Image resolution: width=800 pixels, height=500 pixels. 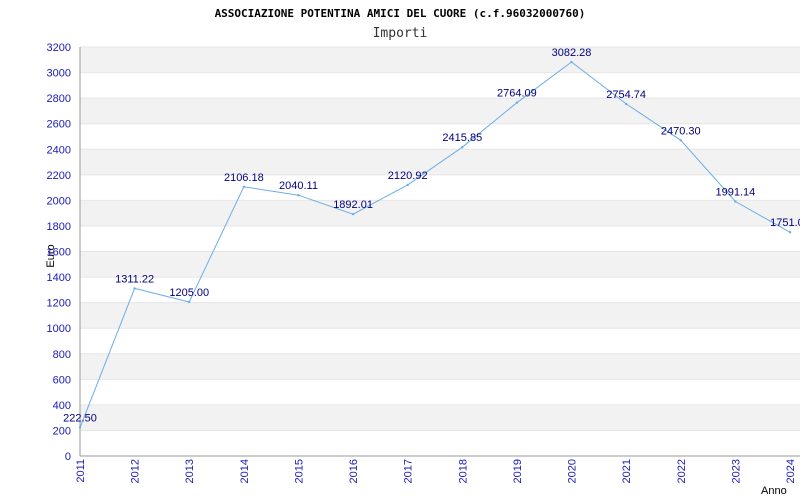 I want to click on y-tick-label: 2400, so click(x=59, y=150).